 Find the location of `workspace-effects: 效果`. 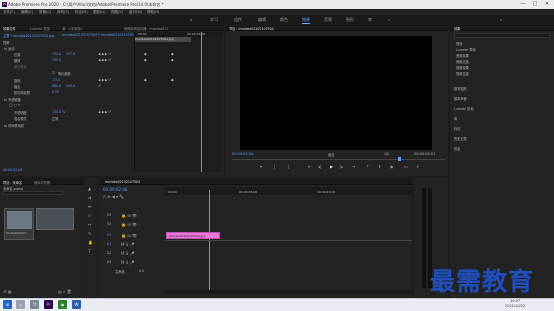

workspace-effects: 效果 is located at coordinates (306, 20).